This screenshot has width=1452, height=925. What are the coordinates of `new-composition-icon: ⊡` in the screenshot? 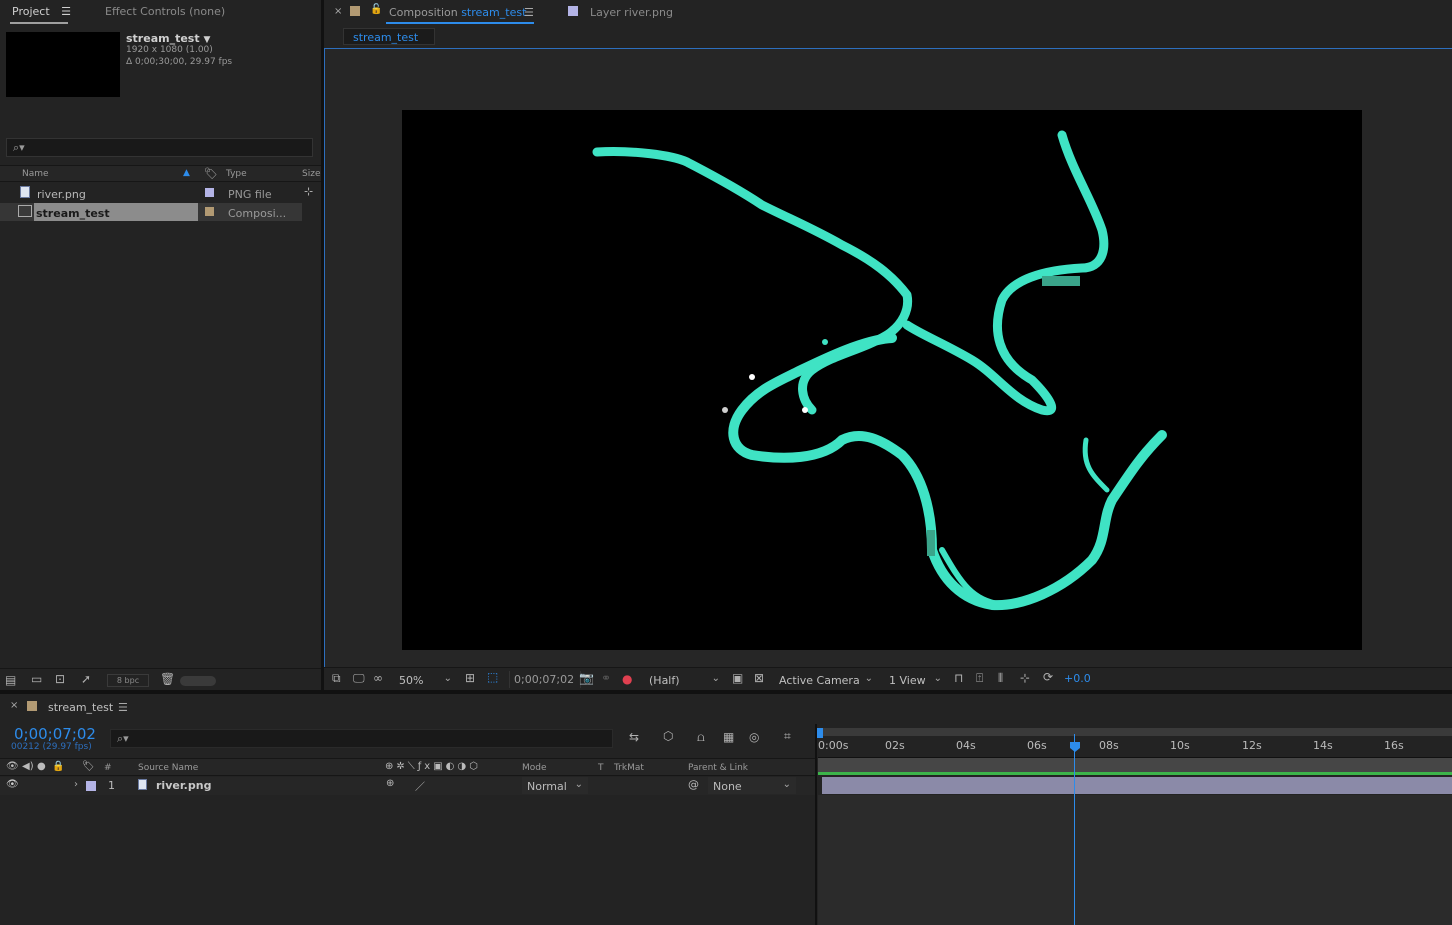 It's located at (60, 679).